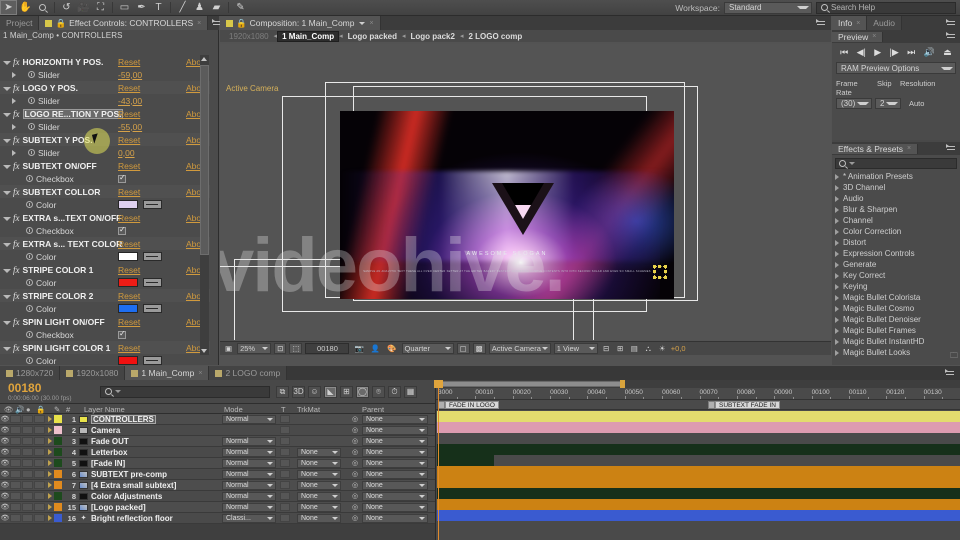  Describe the element at coordinates (925, 103) in the screenshot. I see `preview-resolution-value: Auto` at that location.